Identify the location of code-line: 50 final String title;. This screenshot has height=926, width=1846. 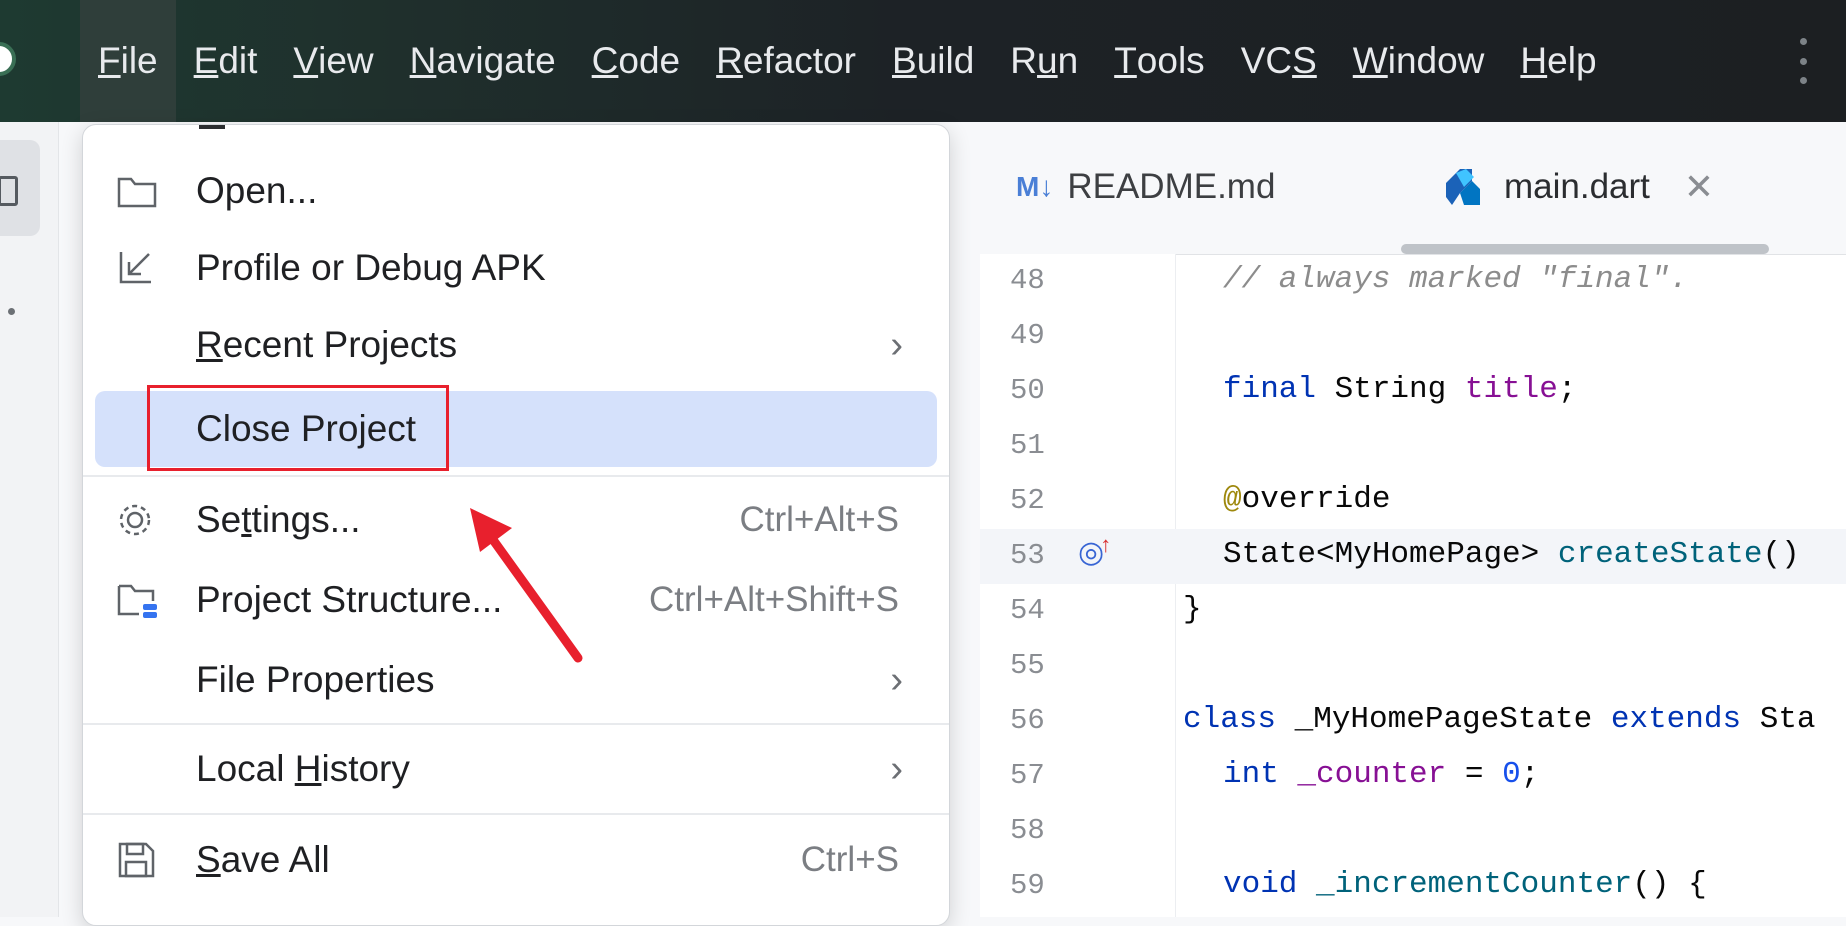
(1413, 391).